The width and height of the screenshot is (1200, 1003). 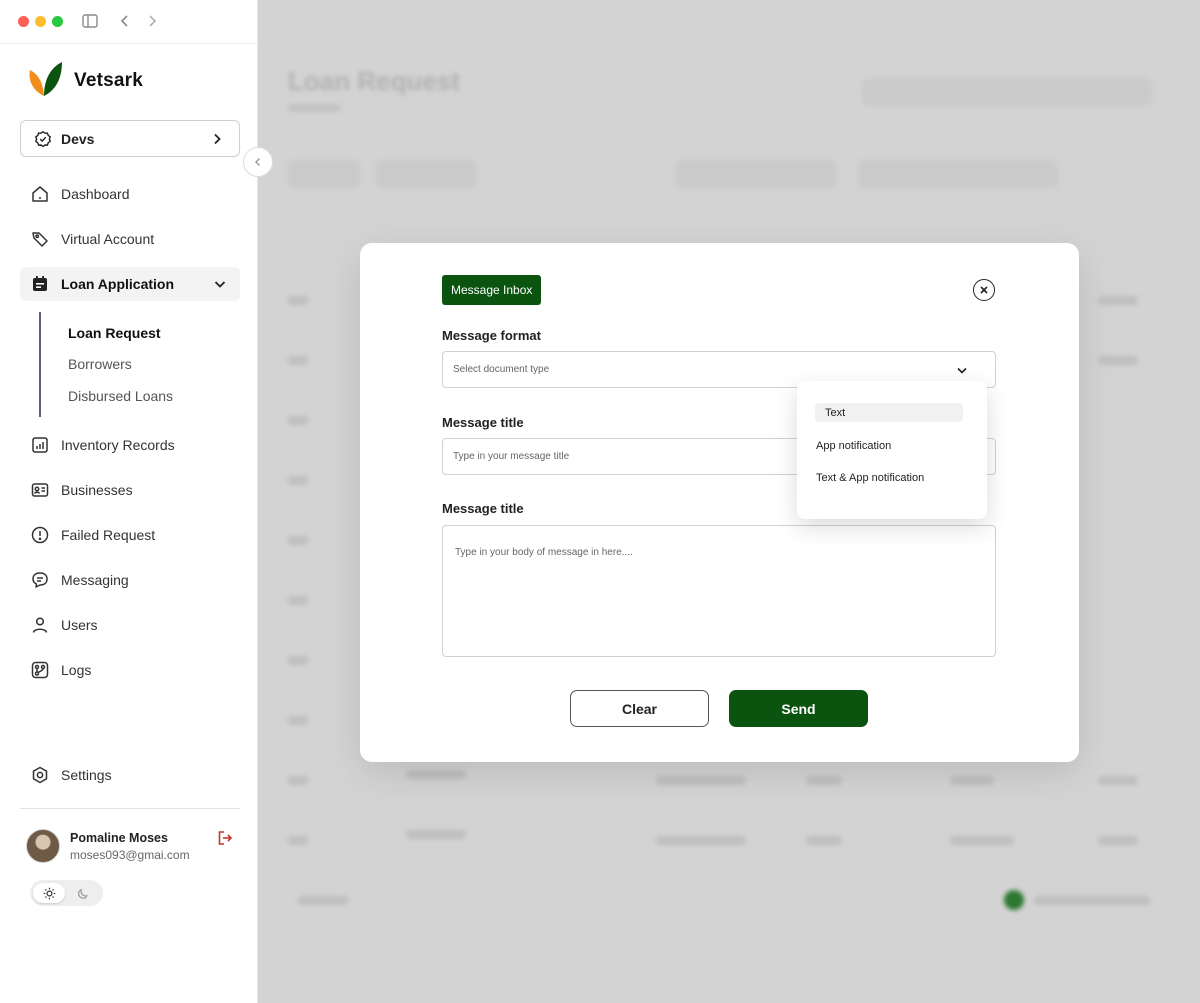 I want to click on window-titlebar, so click(x=129, y=22).